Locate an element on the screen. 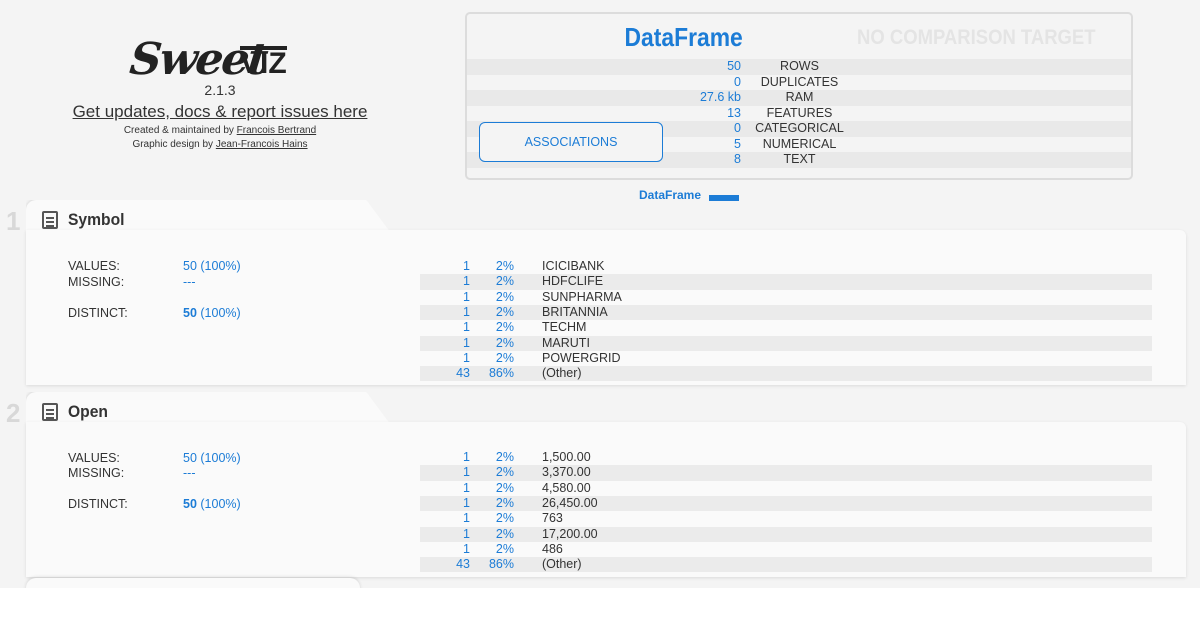 This screenshot has width=1200, height=625. frequency-row: 1 2% MARUTI is located at coordinates (786, 343).